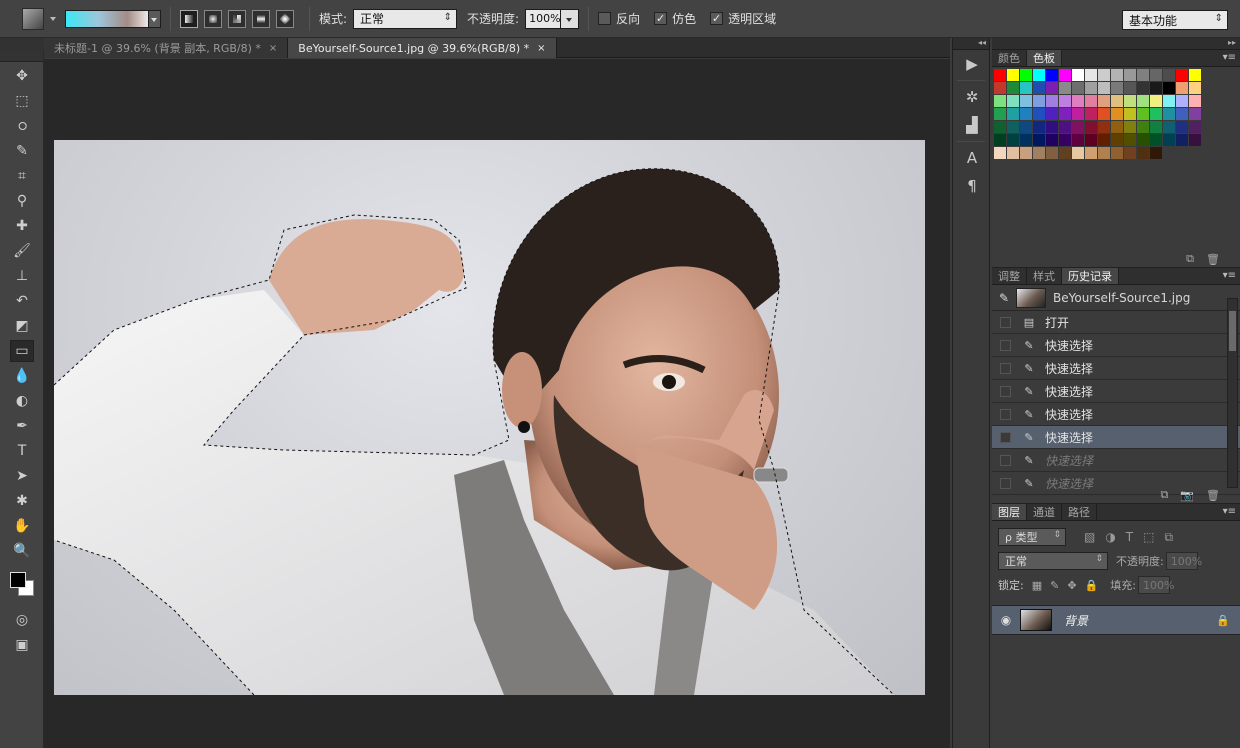 The image size is (1240, 748). I want to click on trash-icon: 🗑, so click(1213, 495).